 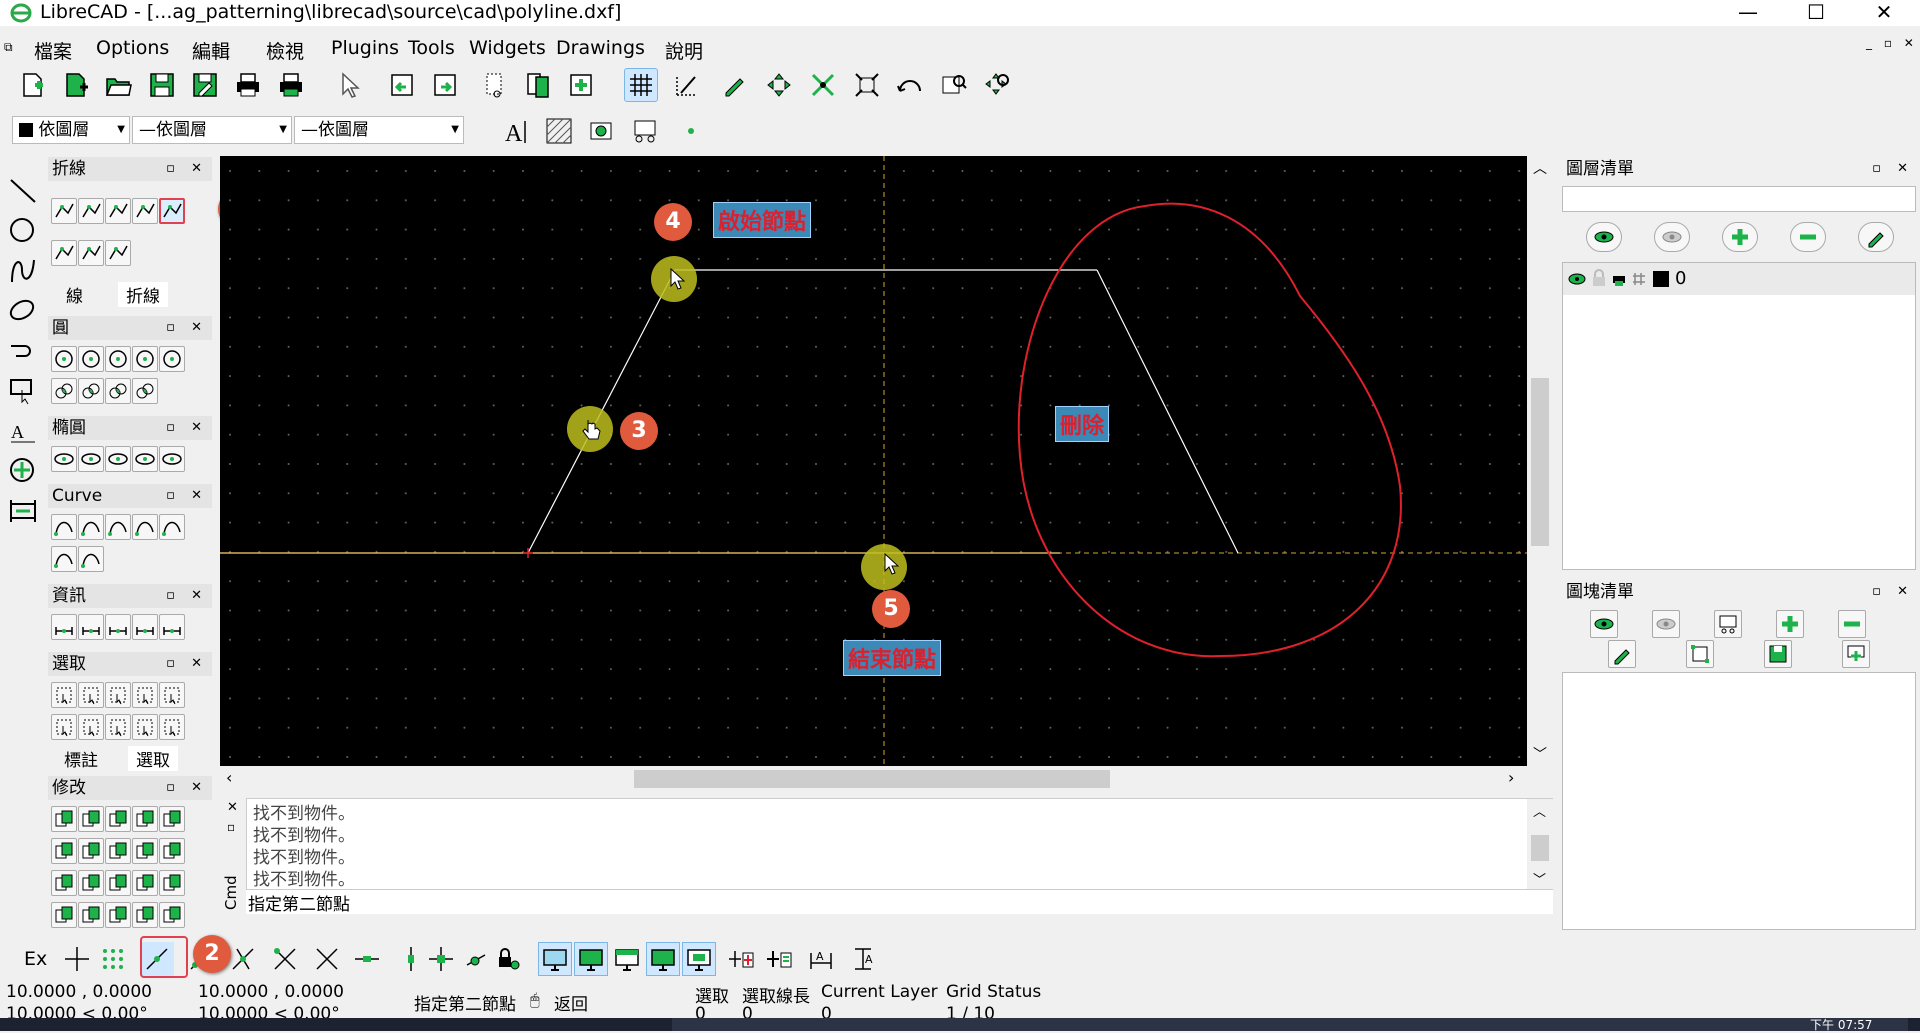 I want to click on dimension-category-icon, so click(x=23, y=511).